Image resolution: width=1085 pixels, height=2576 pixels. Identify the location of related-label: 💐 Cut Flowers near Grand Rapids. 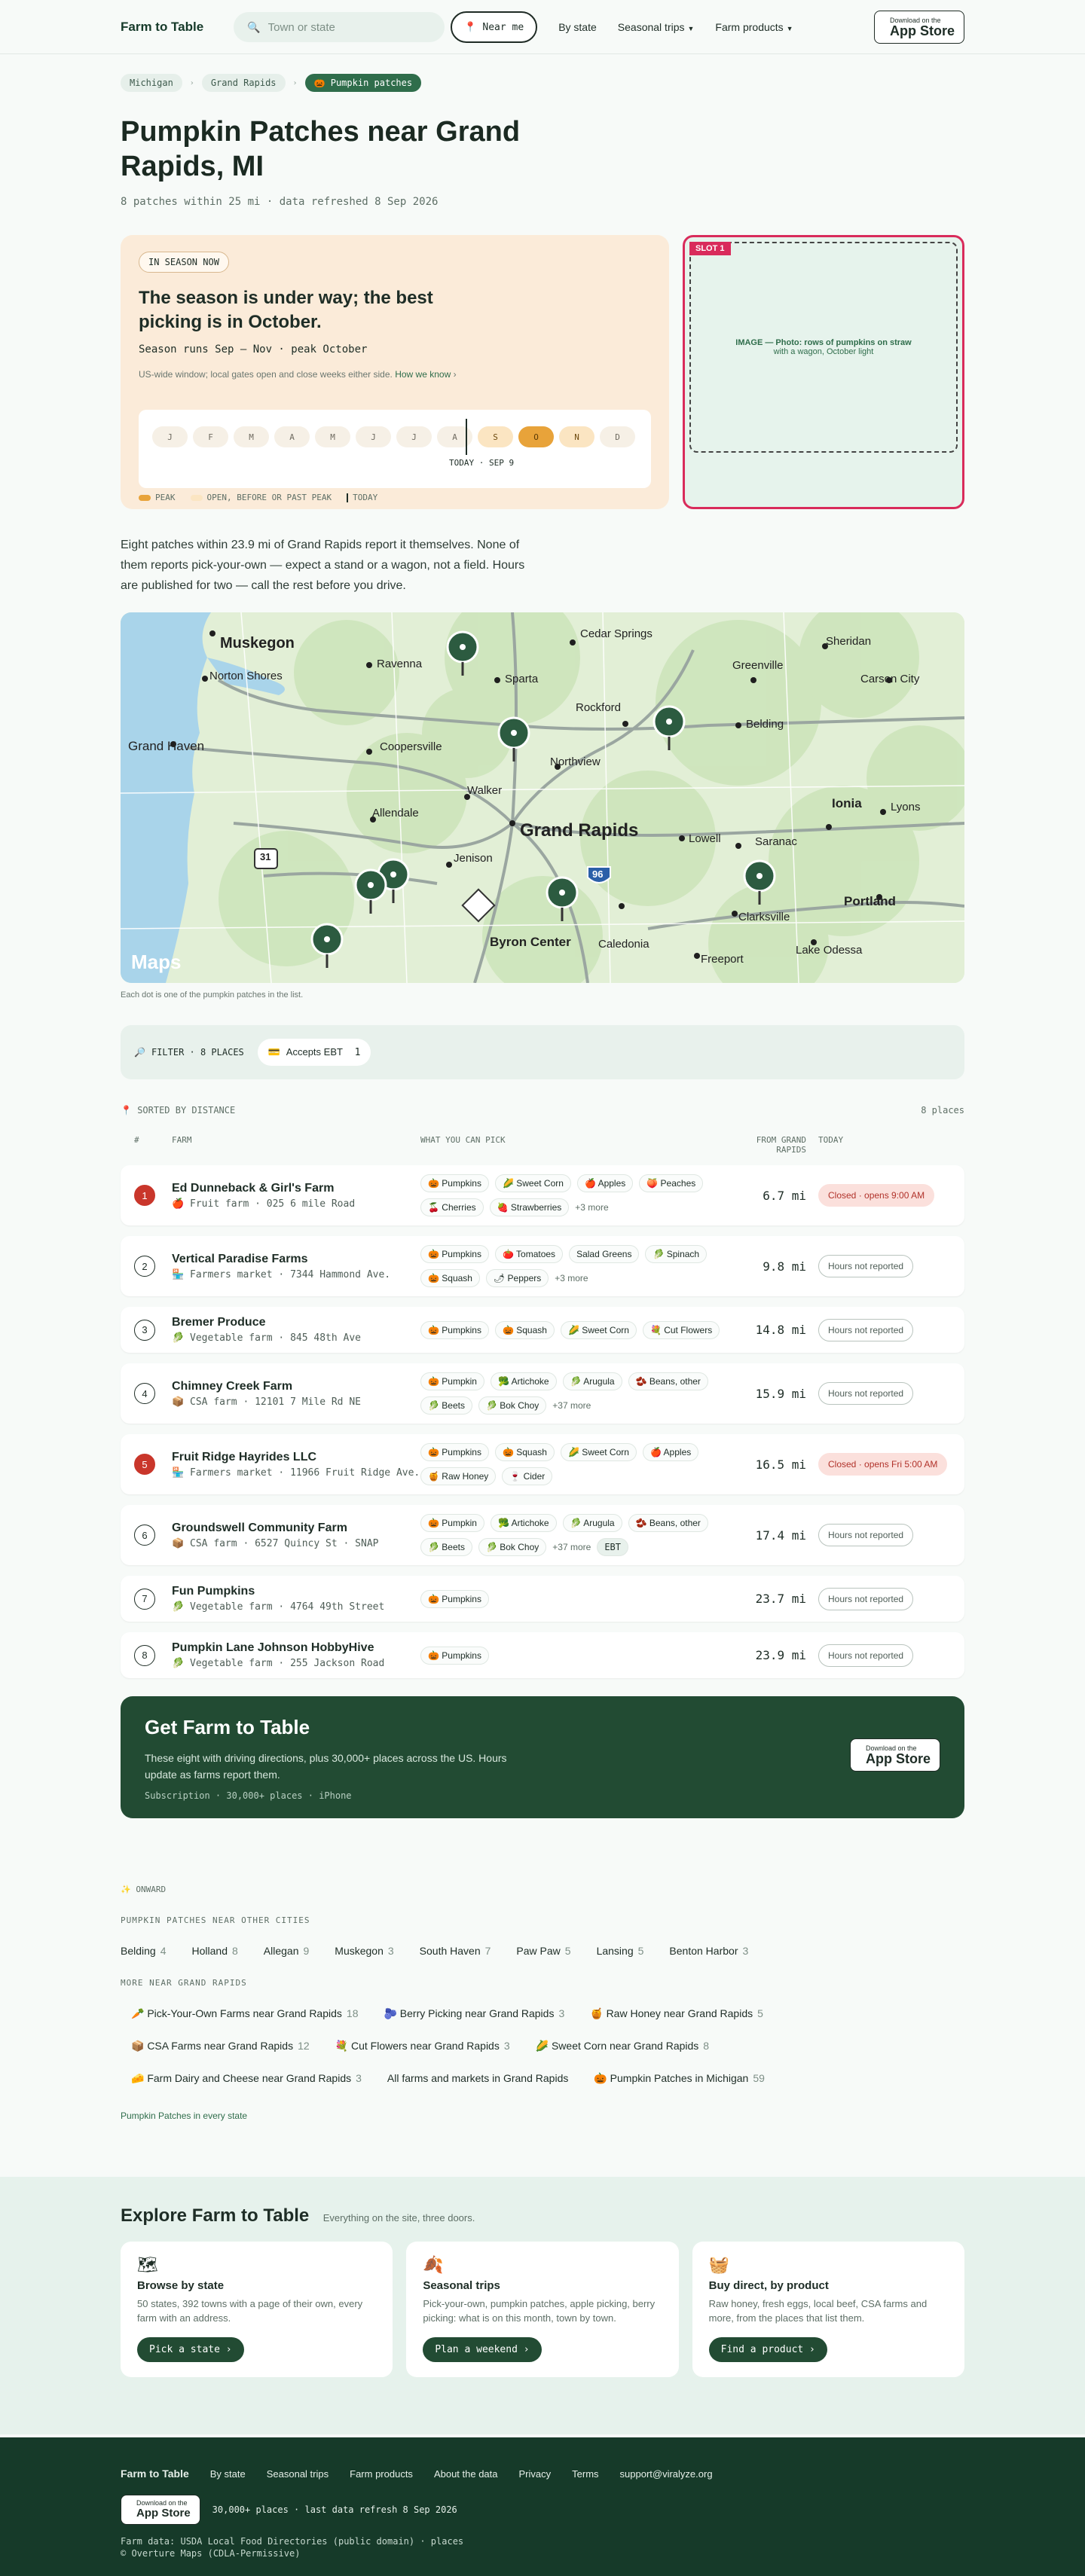
(418, 2046).